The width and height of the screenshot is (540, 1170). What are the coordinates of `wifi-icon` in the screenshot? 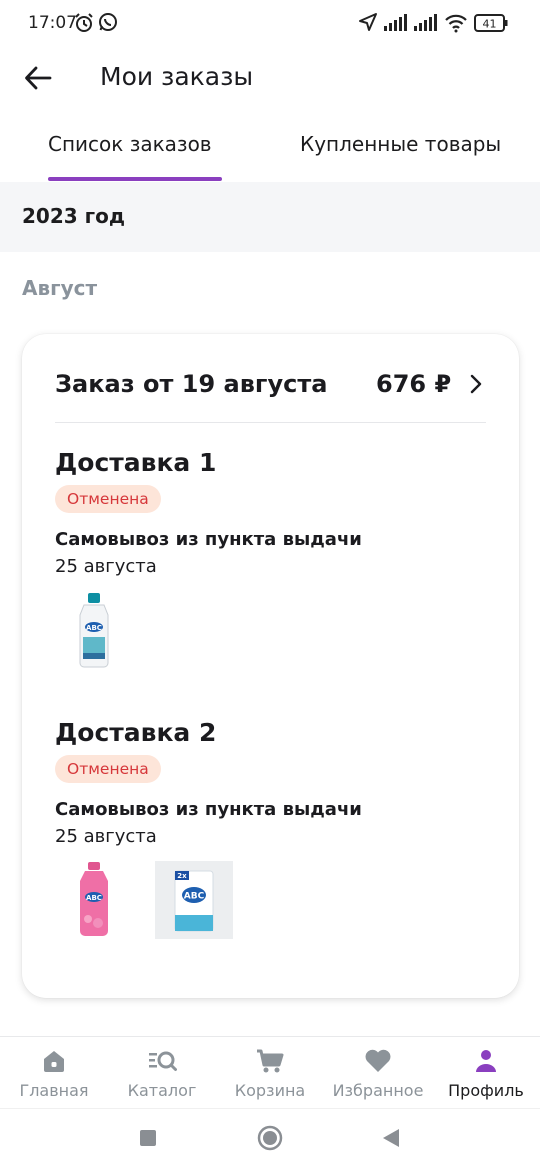 It's located at (456, 25).